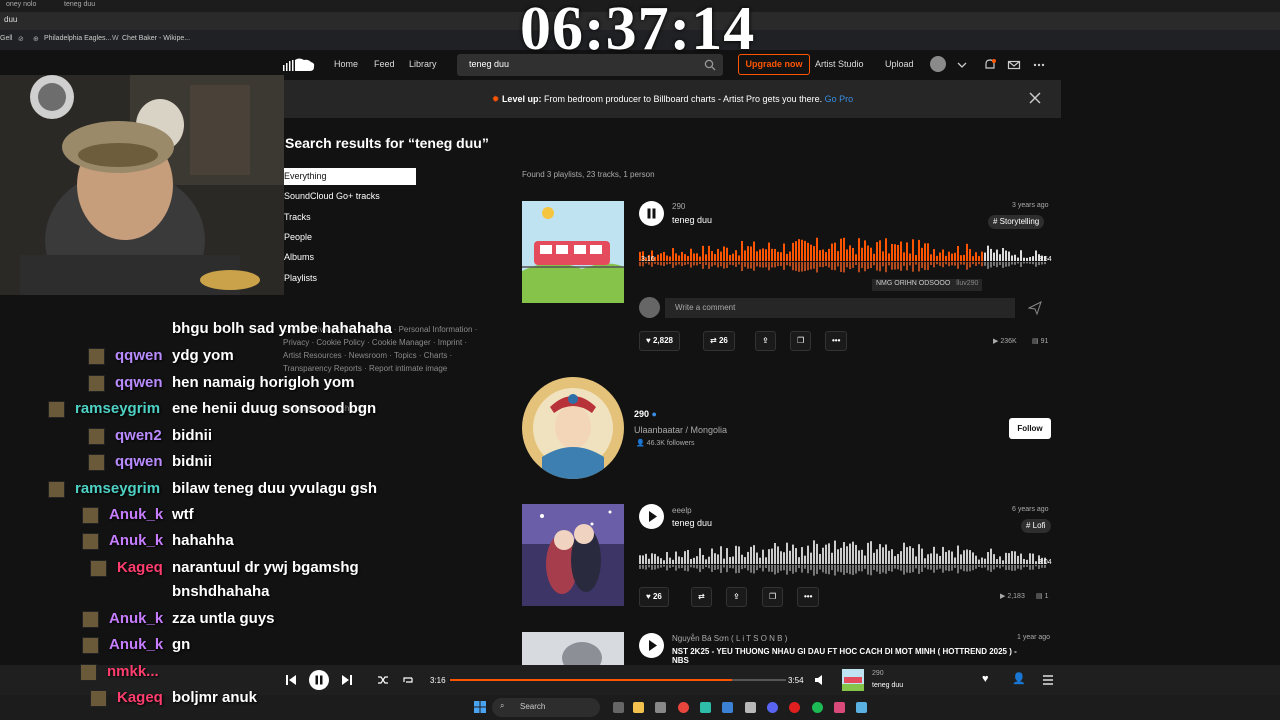 The height and width of the screenshot is (720, 1280). Describe the element at coordinates (989, 680) in the screenshot. I see `heart-icon: ♥` at that location.